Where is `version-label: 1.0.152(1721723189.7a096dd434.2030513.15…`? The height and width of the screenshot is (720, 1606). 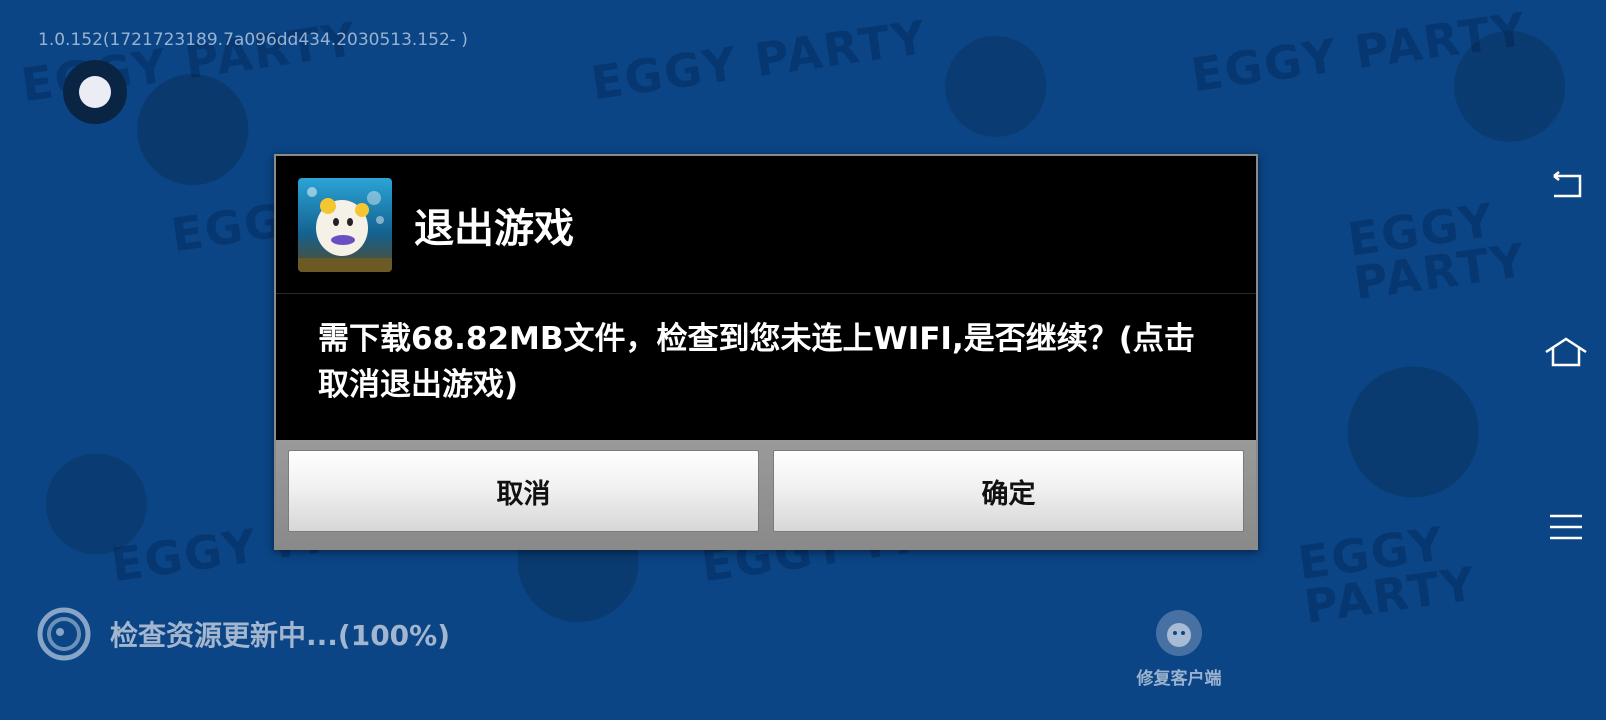
version-label: 1.0.152(1721723189.7a096dd434.2030513.15… is located at coordinates (253, 40).